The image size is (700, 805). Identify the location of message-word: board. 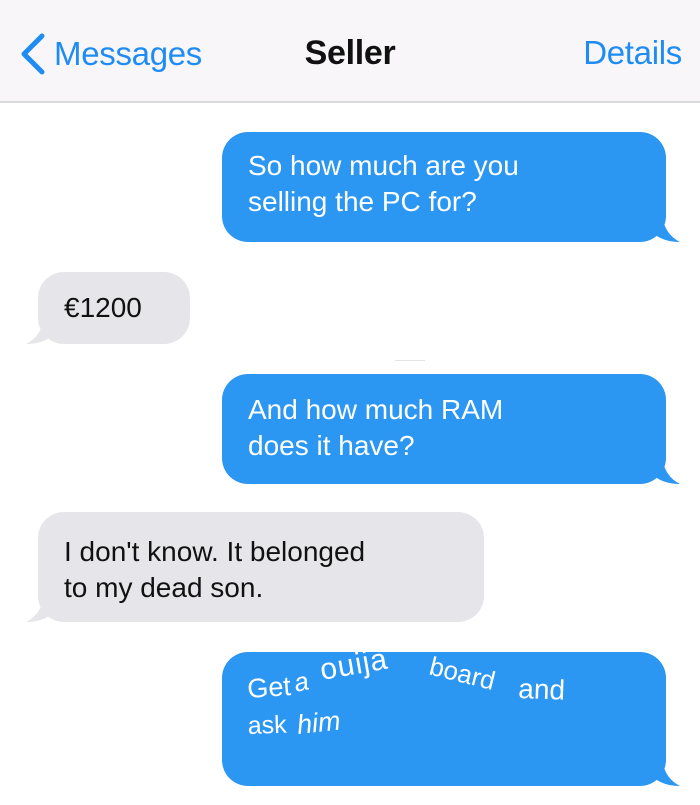
(463, 674).